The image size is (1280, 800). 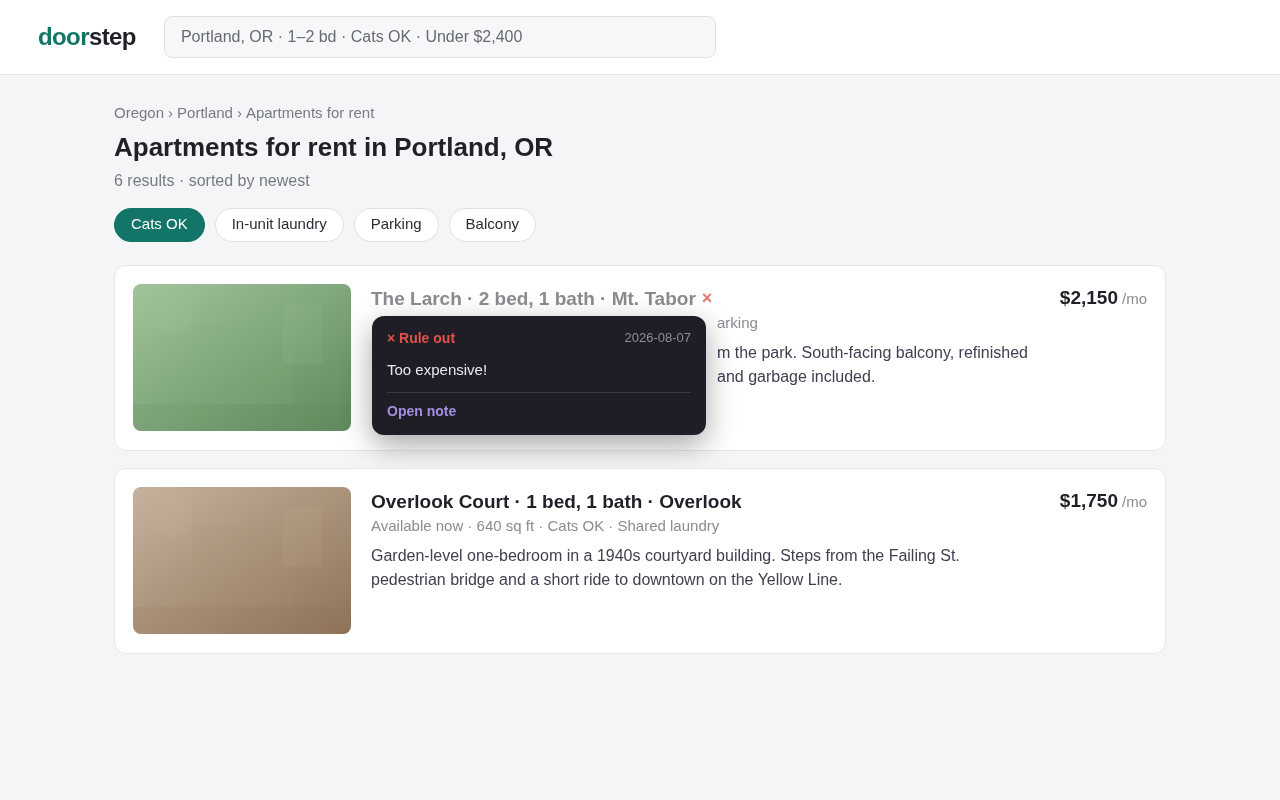 What do you see at coordinates (492, 224) in the screenshot?
I see `filter-chip: Balcony` at bounding box center [492, 224].